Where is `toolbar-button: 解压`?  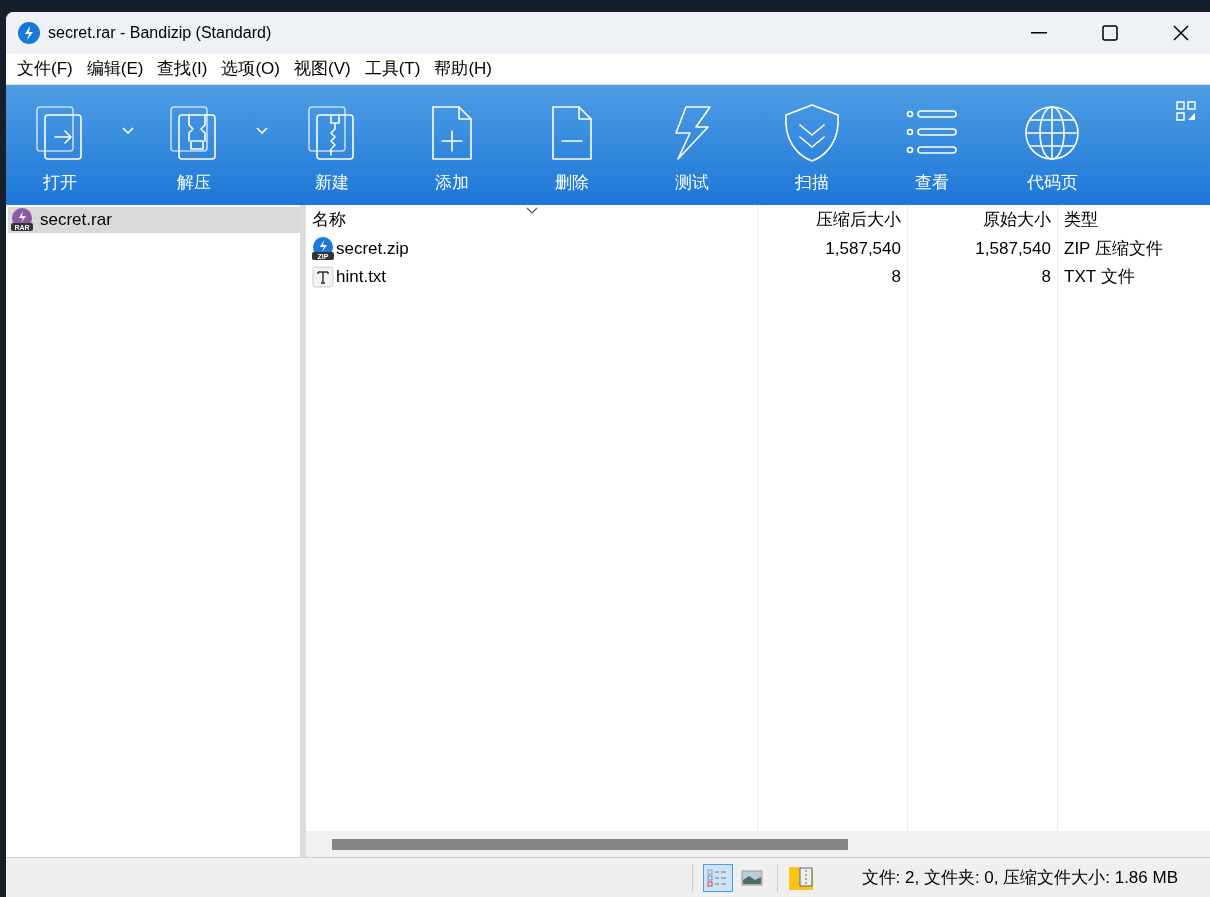
toolbar-button: 解压 is located at coordinates (194, 149).